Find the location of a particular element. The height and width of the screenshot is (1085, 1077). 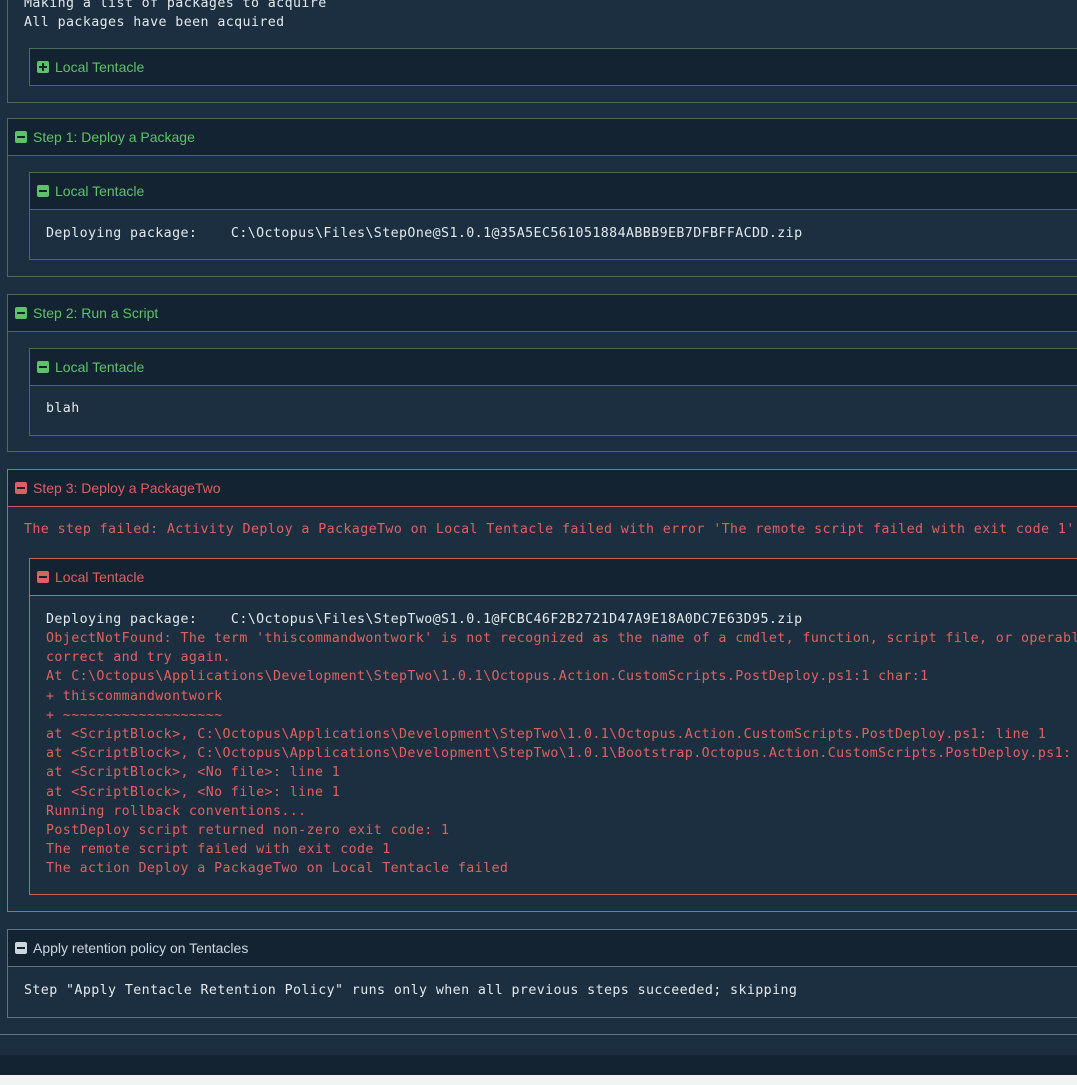

step-2-header: Step 2: Run a Script is located at coordinates (542, 313).